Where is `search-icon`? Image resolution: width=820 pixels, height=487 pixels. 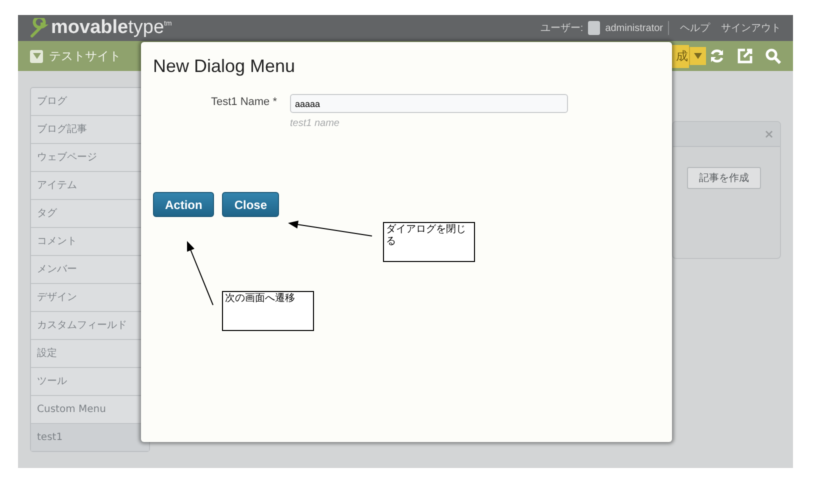
search-icon is located at coordinates (773, 56).